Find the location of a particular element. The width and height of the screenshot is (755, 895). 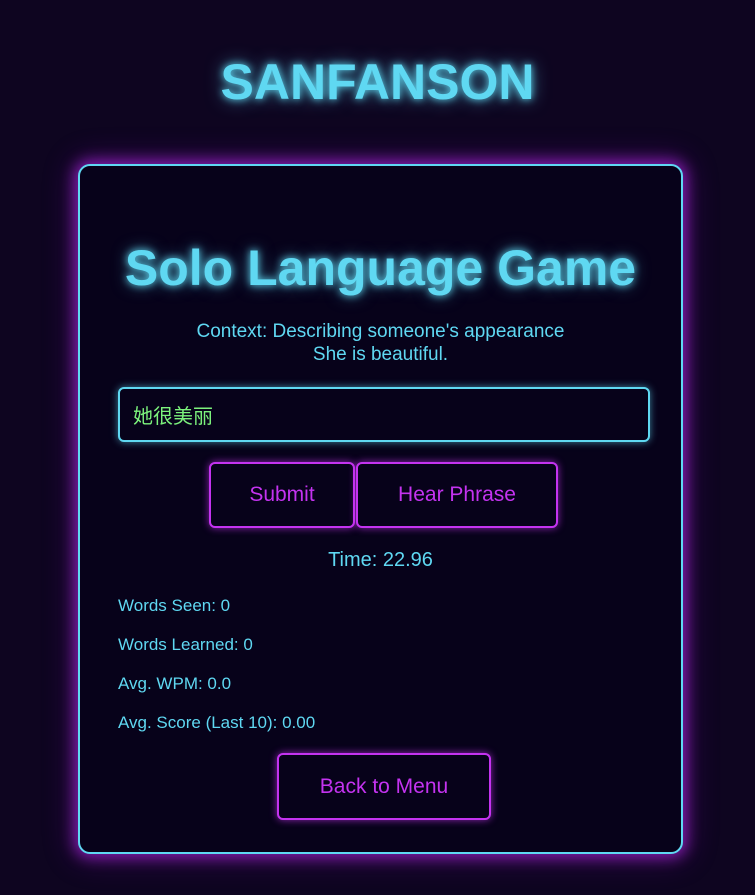

brand-title: SANFANSON is located at coordinates (377, 82).